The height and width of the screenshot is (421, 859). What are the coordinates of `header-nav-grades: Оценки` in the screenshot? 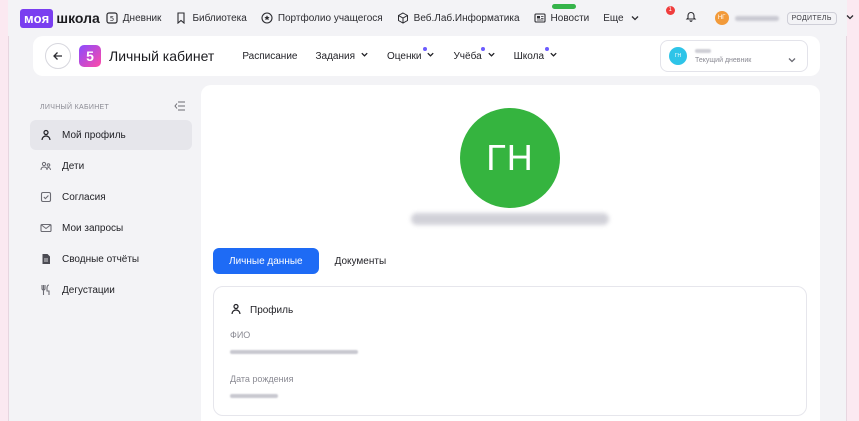 It's located at (411, 54).